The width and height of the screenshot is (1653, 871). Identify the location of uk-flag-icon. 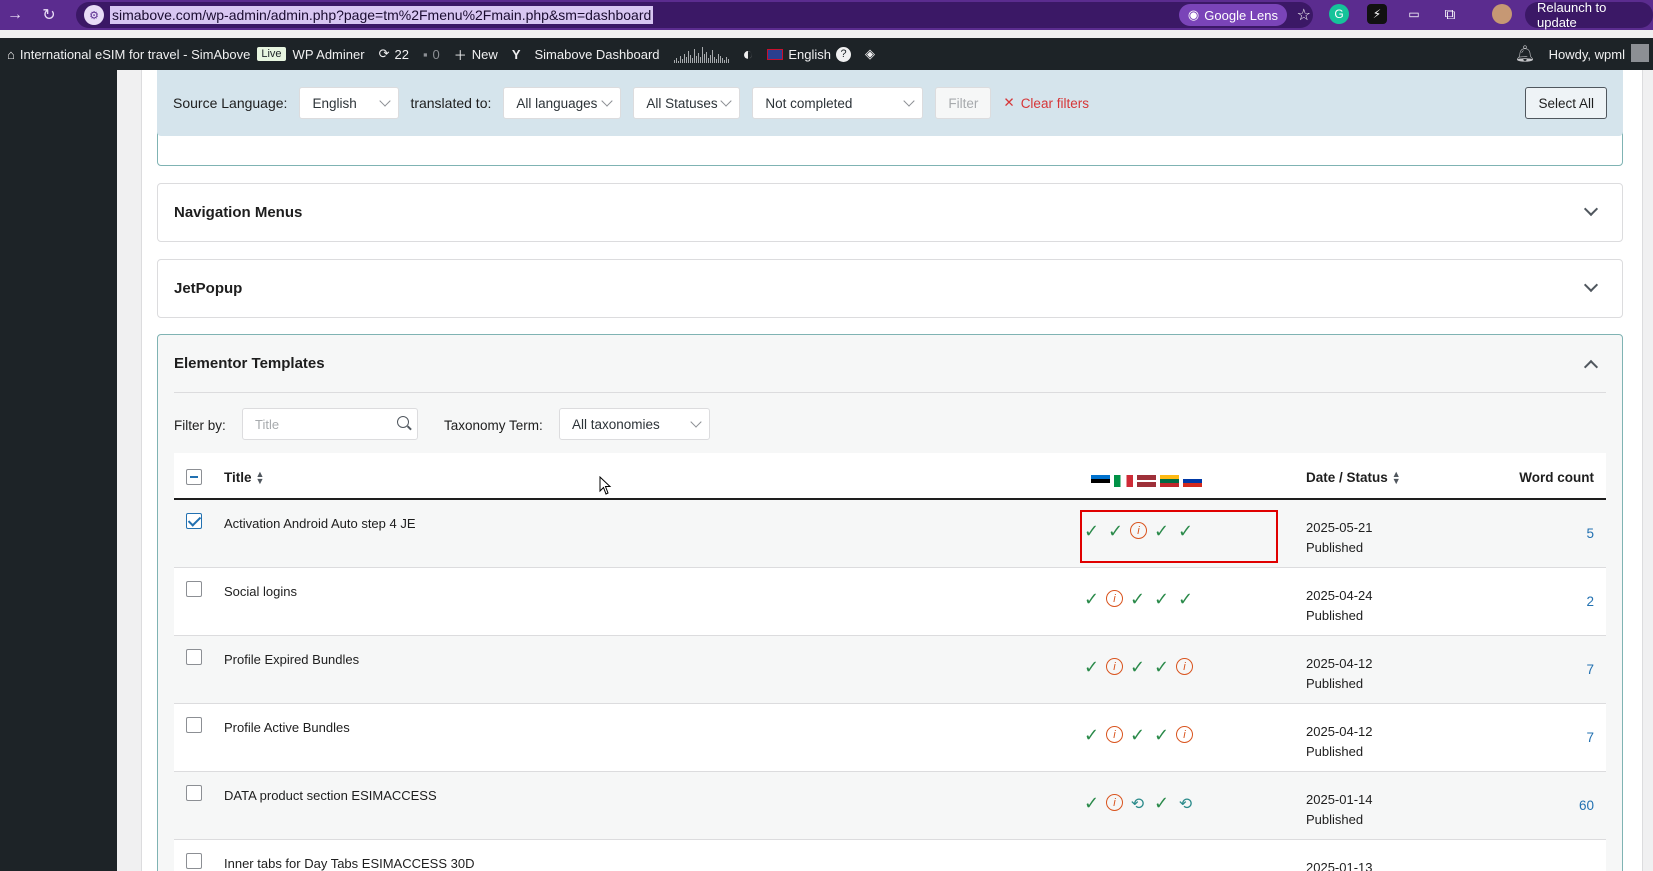
(775, 54).